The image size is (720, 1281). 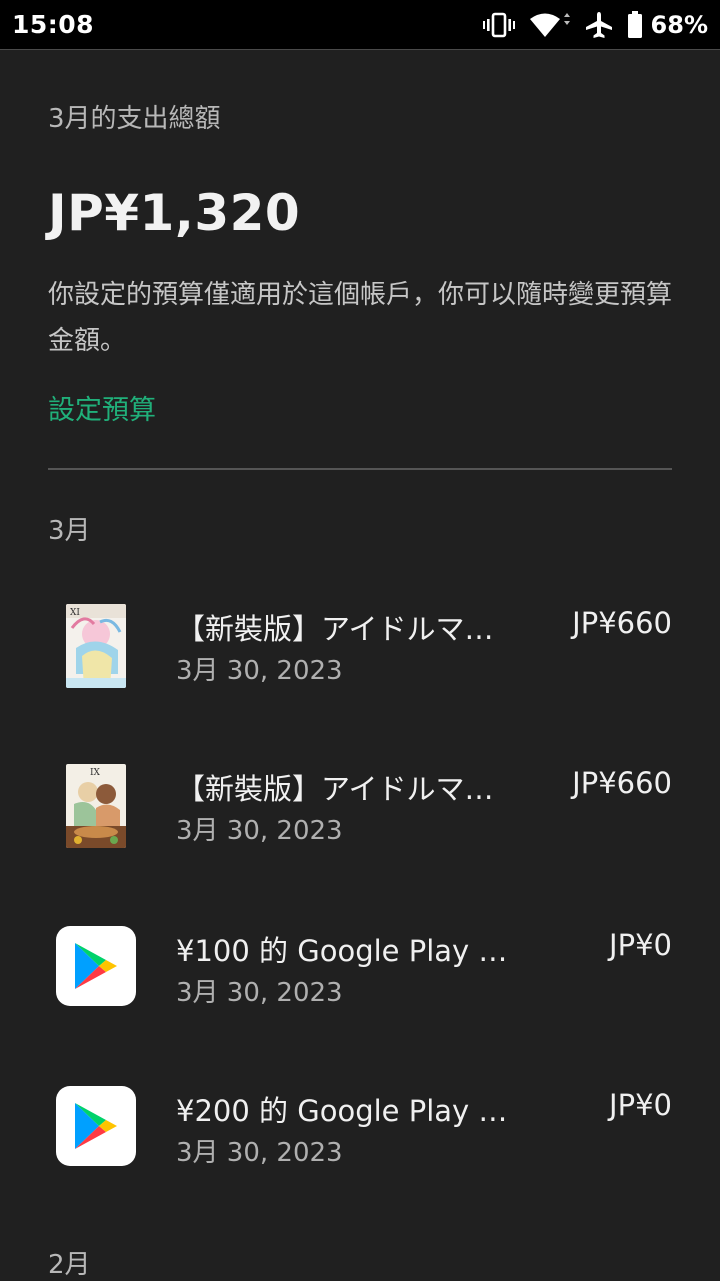 I want to click on status-icons: 68%, so click(x=595, y=25).